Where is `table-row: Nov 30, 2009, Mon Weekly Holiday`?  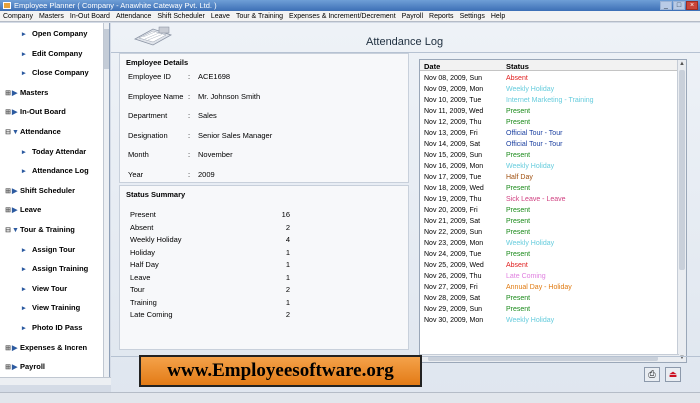
table-row: Nov 30, 2009, Mon Weekly Holiday is located at coordinates (549, 320).